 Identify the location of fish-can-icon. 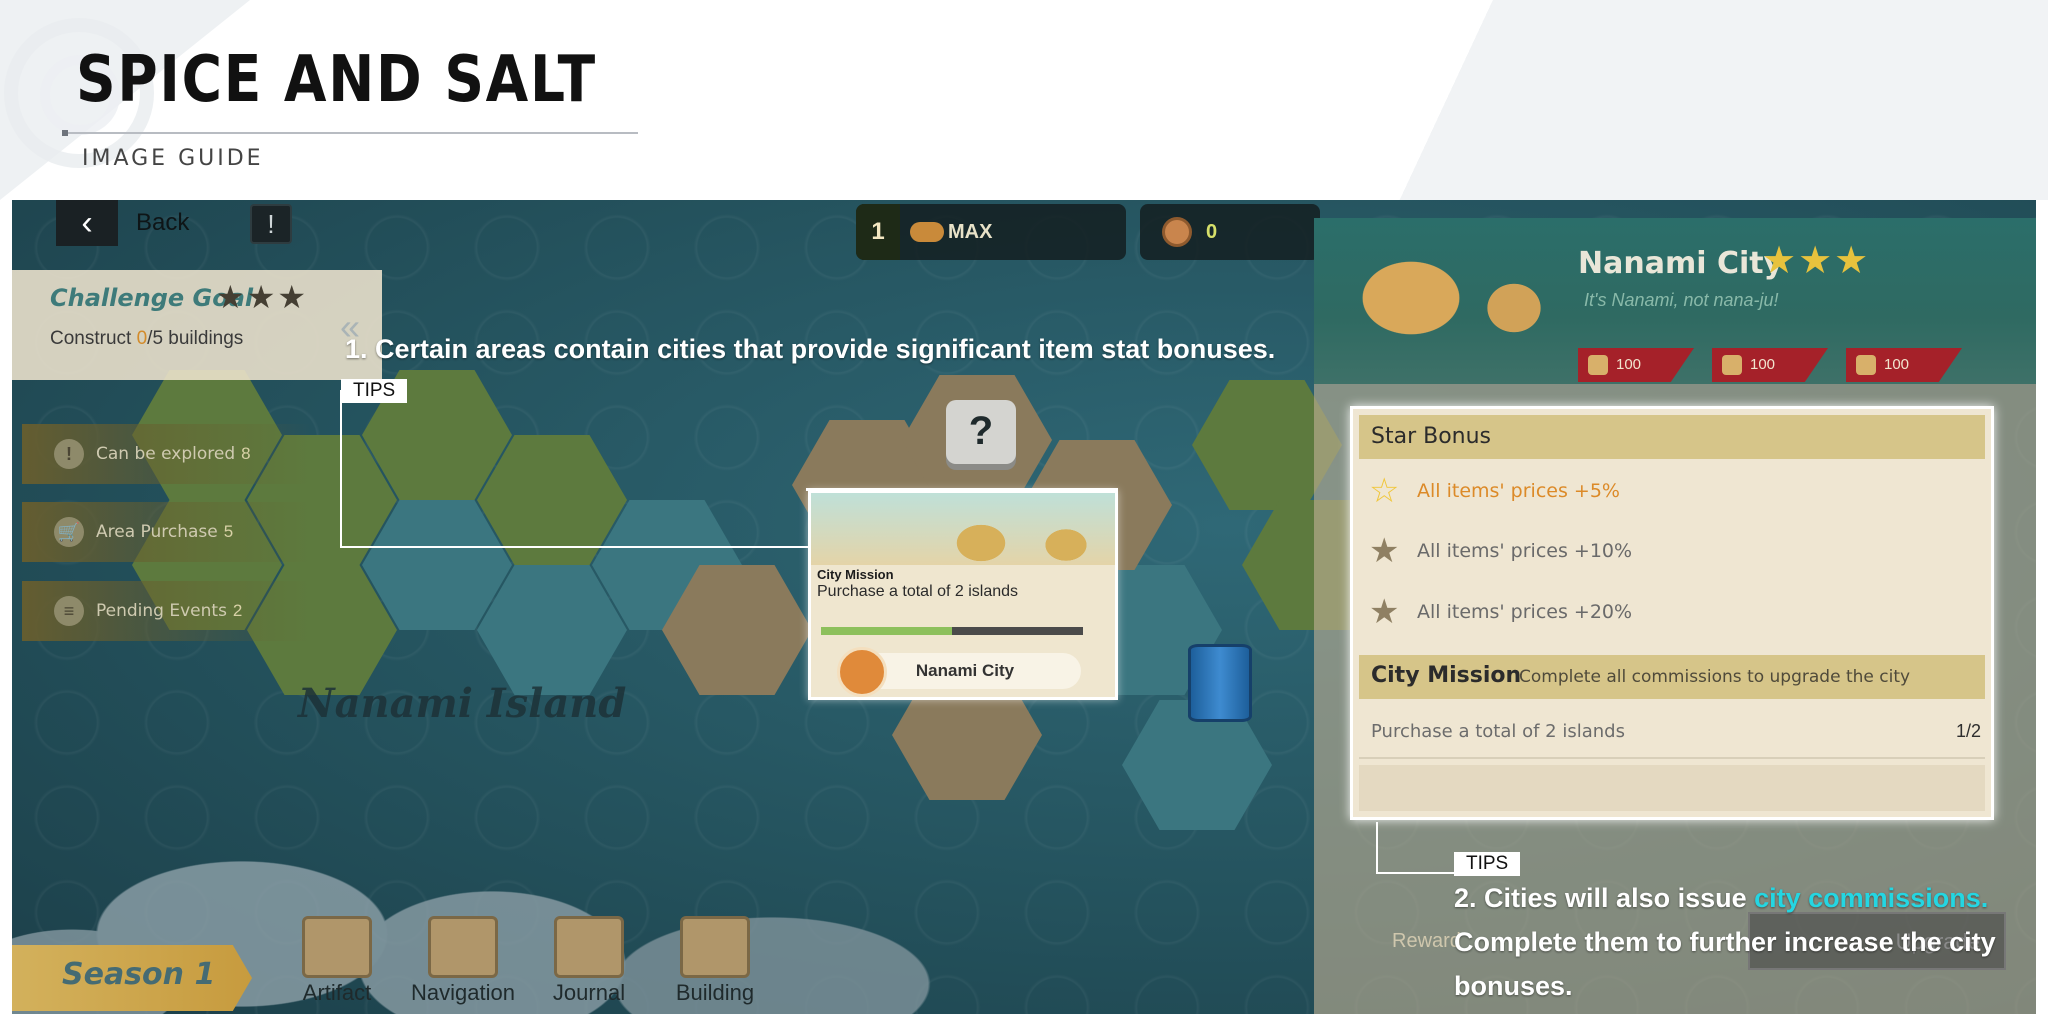
(1220, 683).